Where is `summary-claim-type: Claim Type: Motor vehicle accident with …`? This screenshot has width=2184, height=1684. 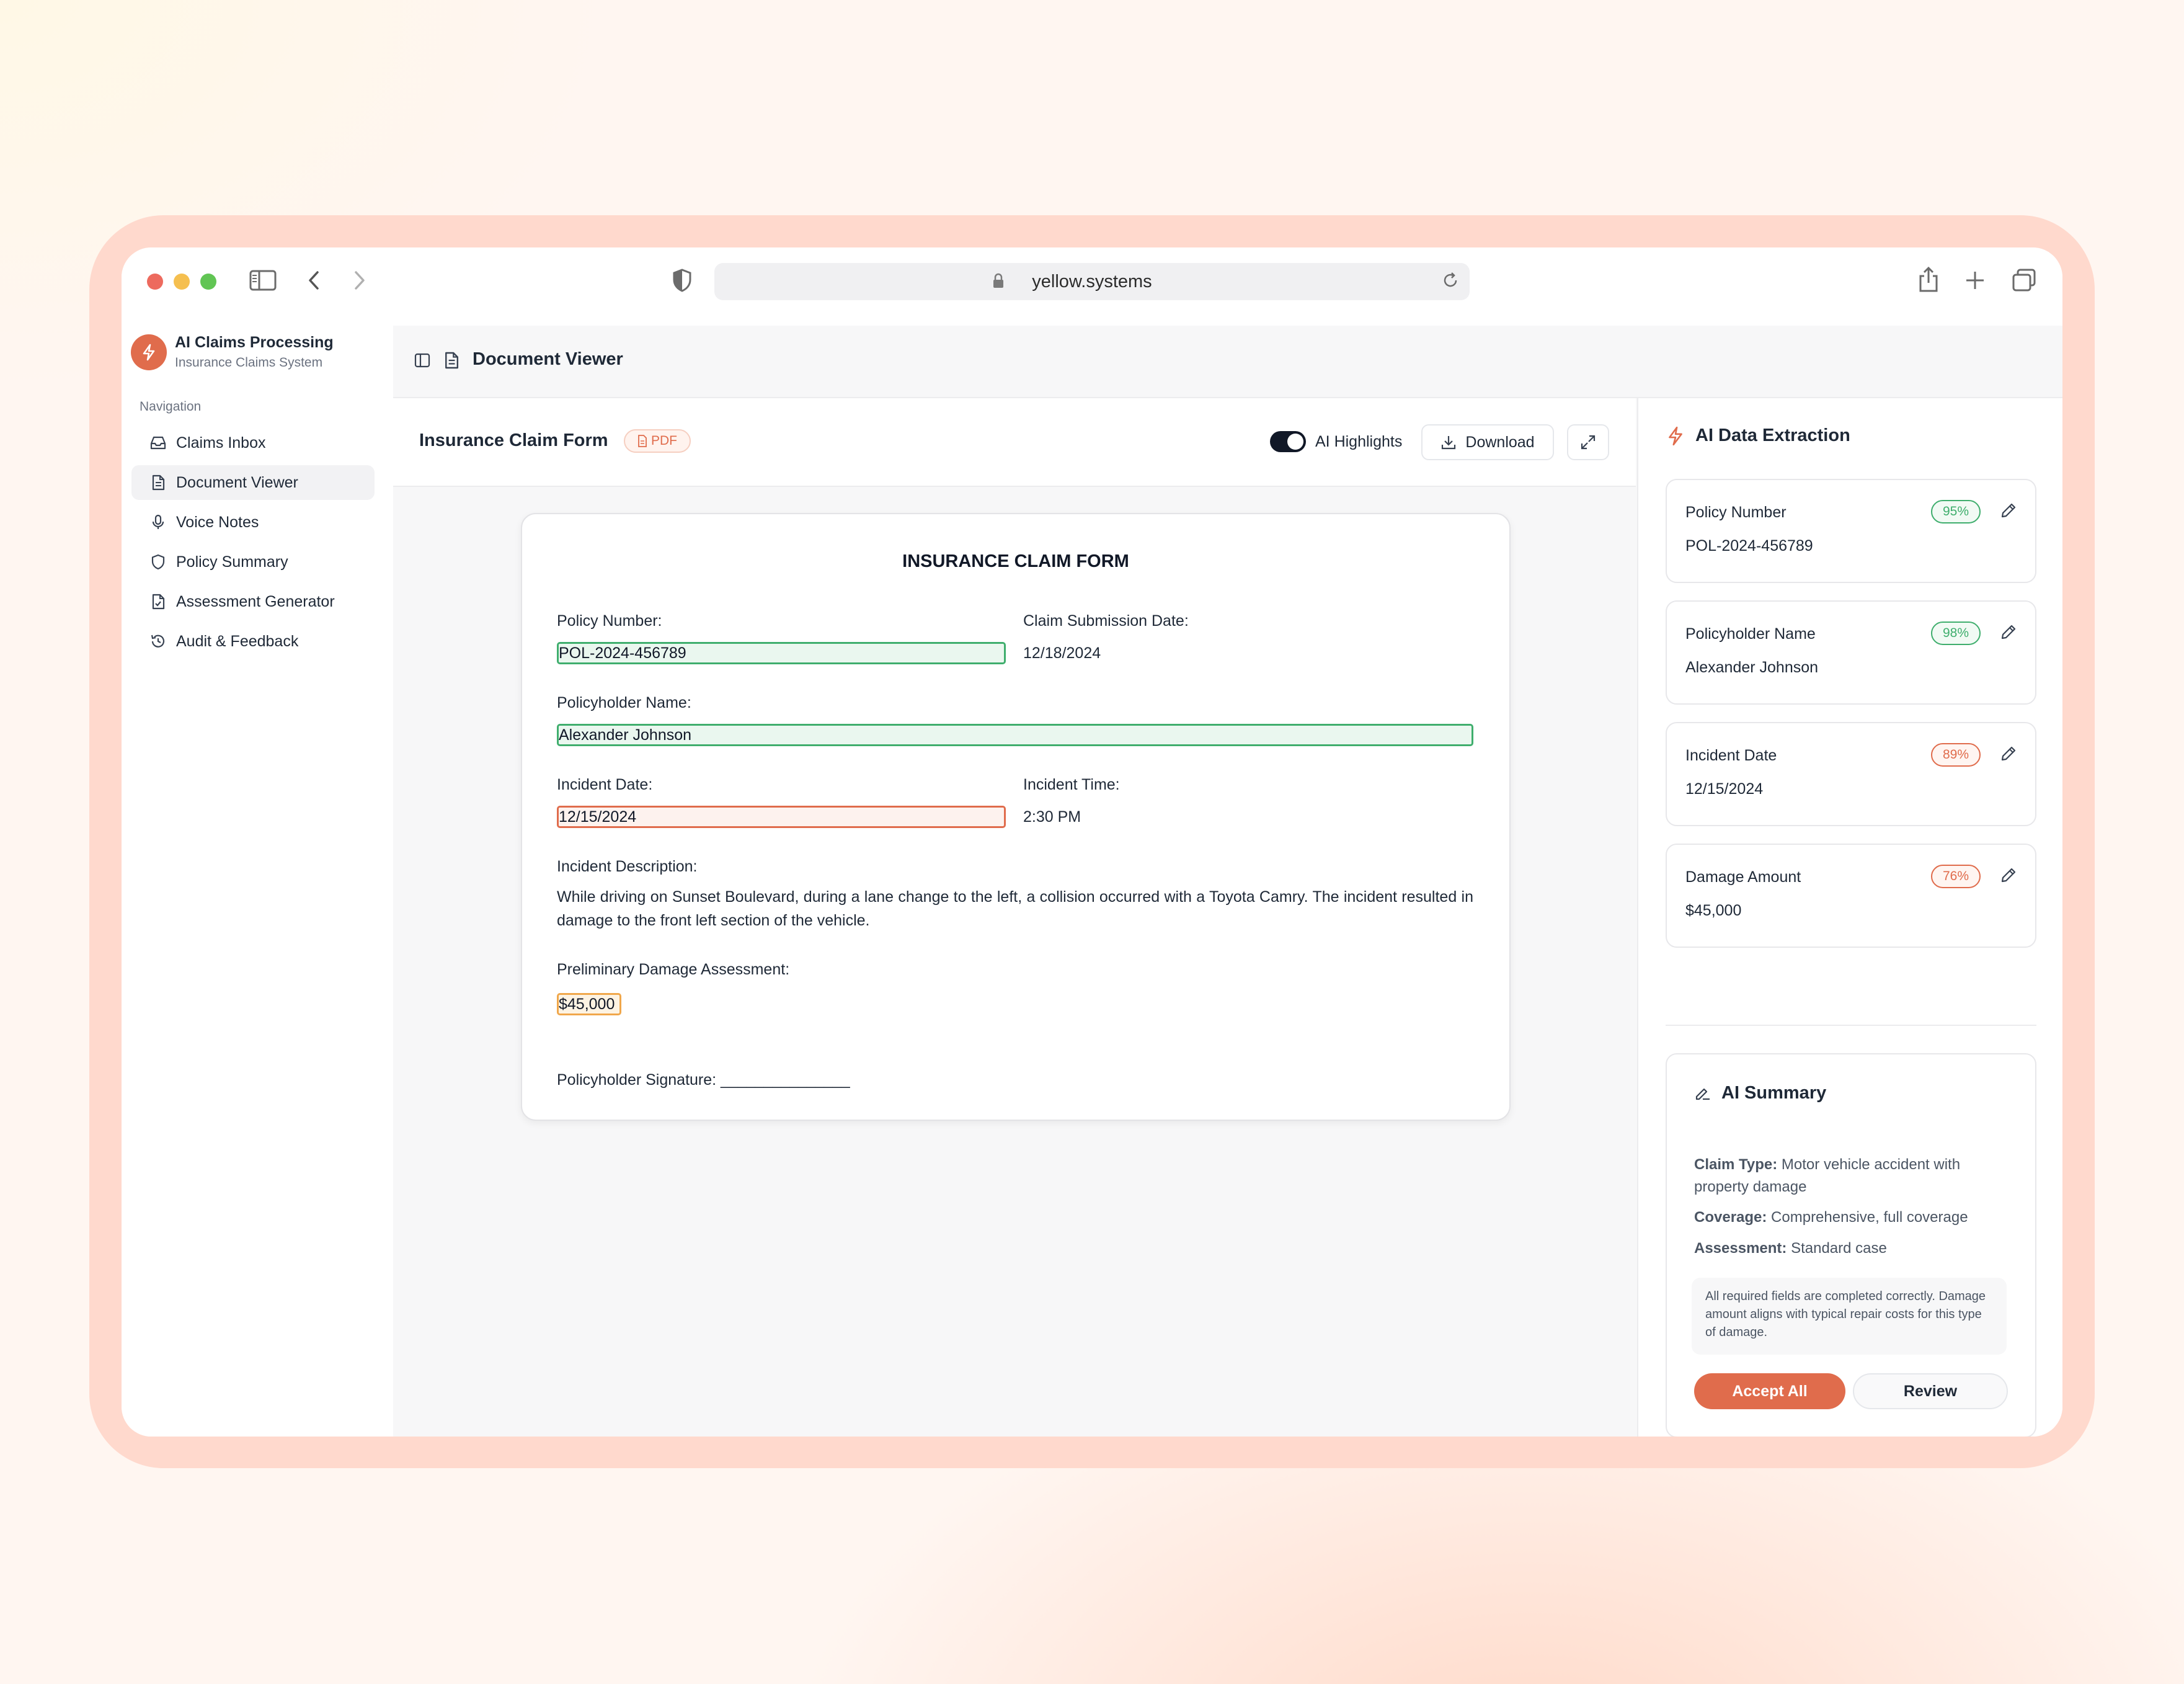
summary-claim-type: Claim Type: Motor vehicle accident with … is located at coordinates (1827, 1176).